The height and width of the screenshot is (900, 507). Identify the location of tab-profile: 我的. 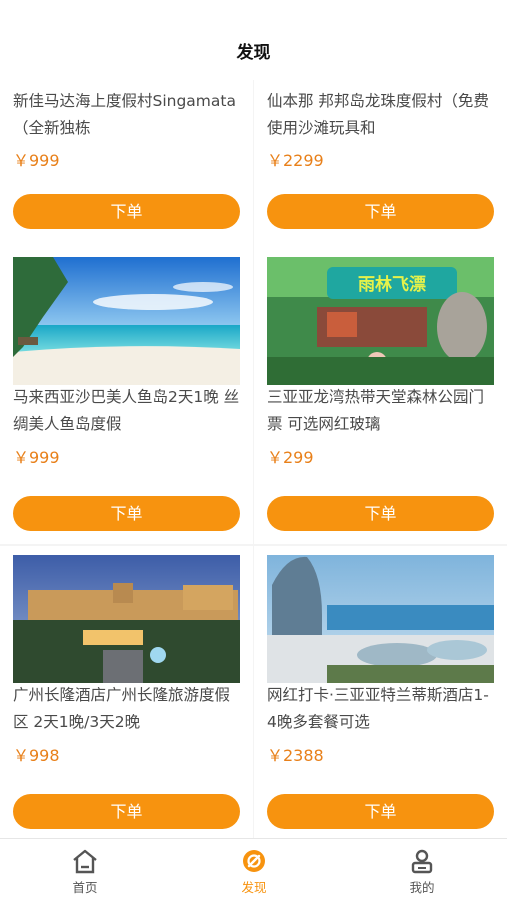
(422, 869).